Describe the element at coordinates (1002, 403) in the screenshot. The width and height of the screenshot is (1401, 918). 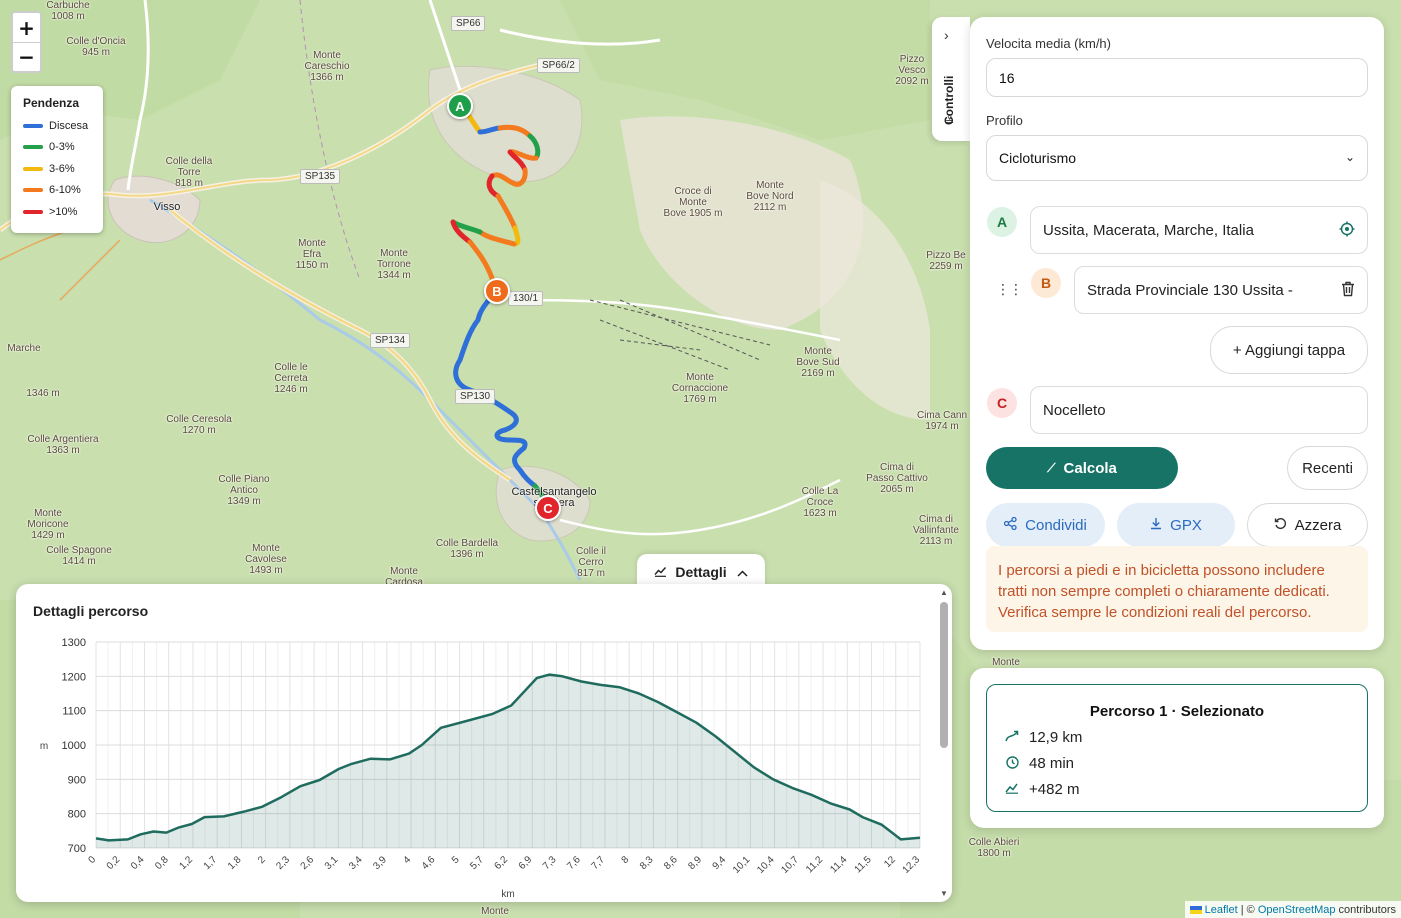
I see `waypoint-c-badge: C` at that location.